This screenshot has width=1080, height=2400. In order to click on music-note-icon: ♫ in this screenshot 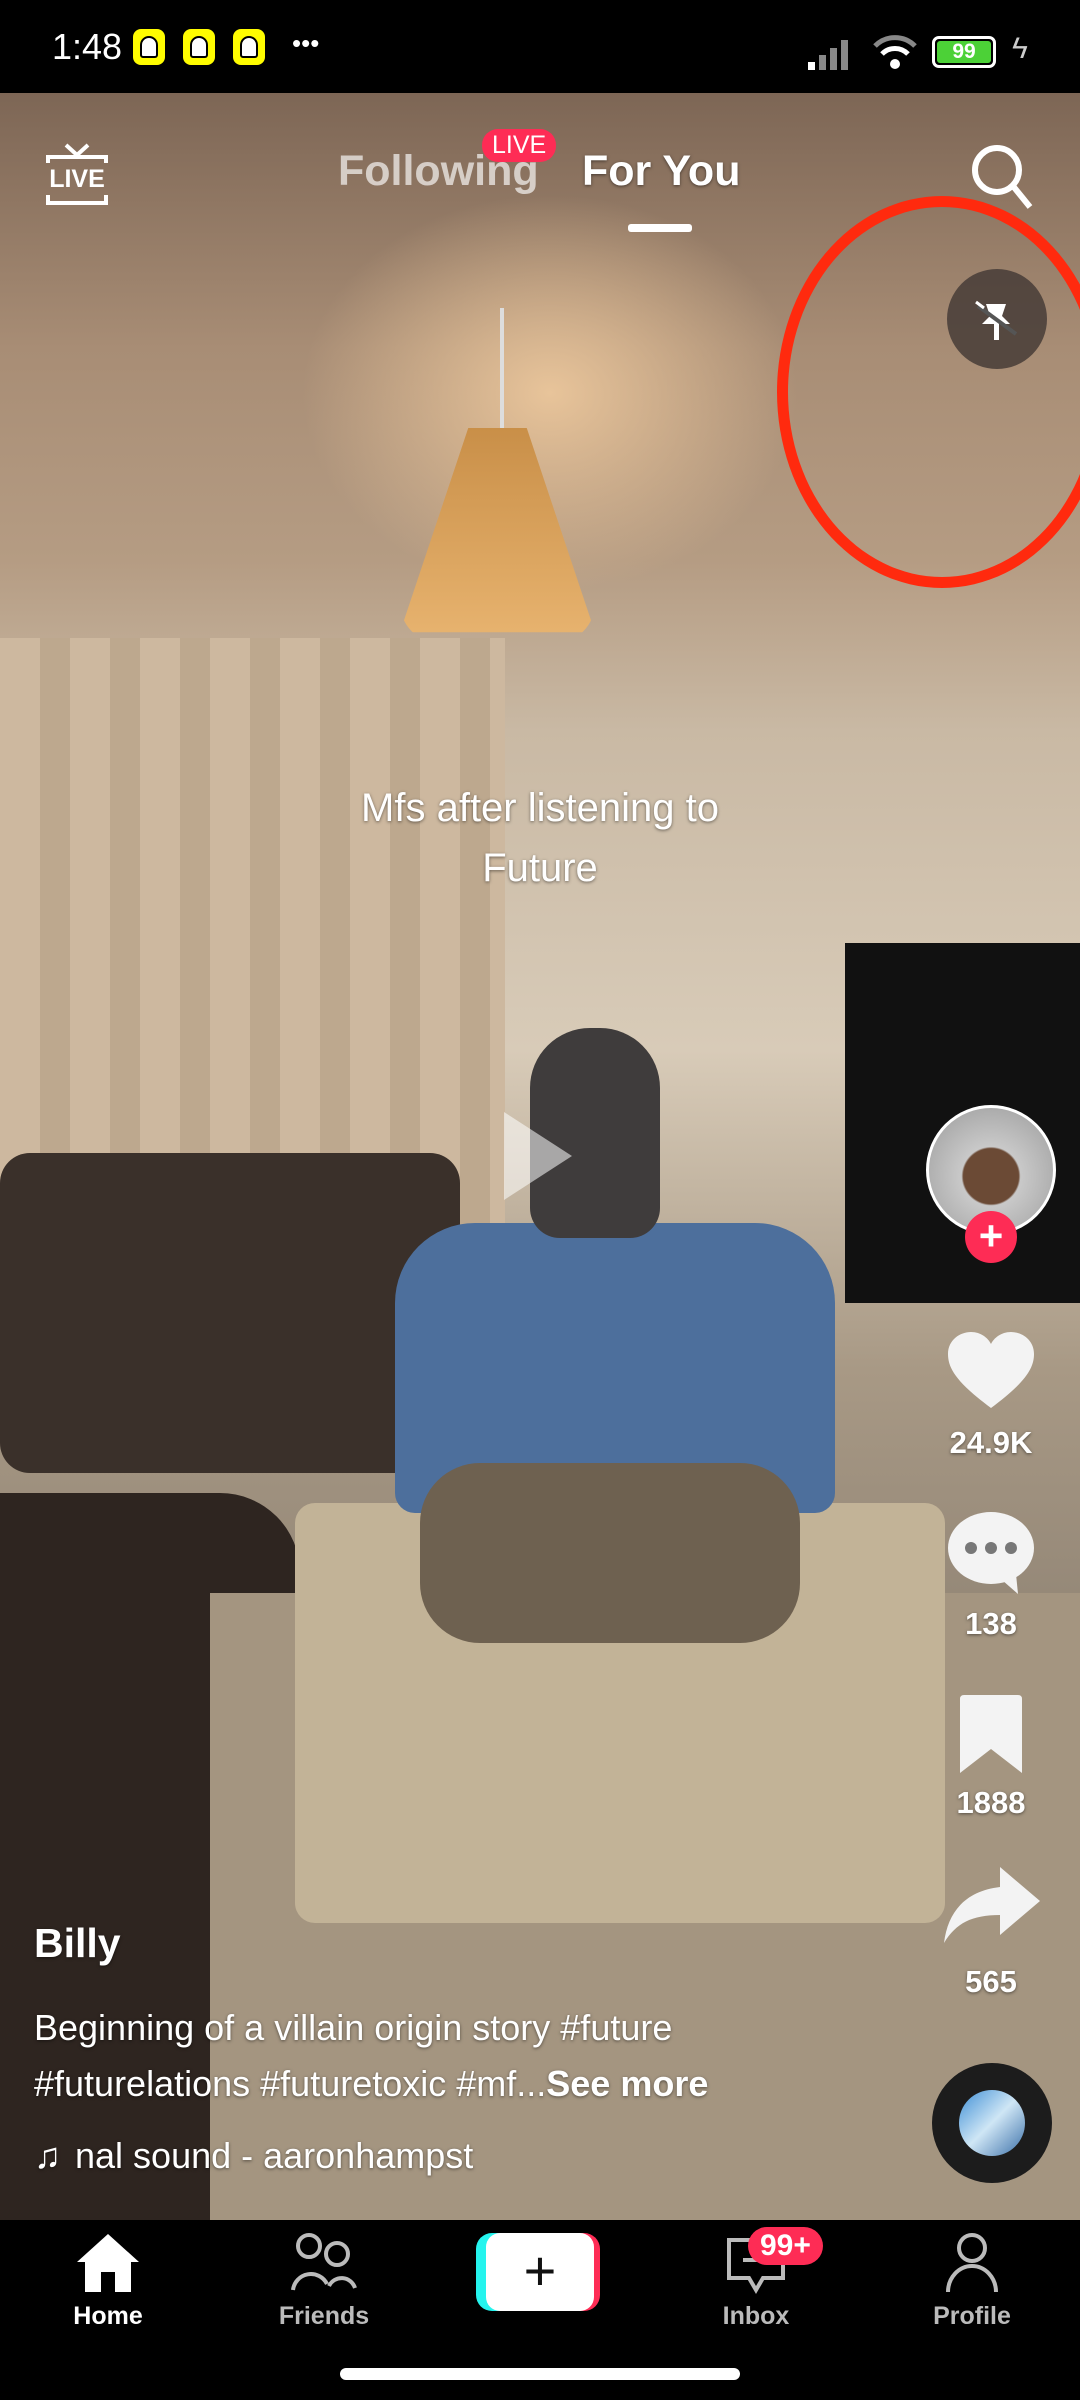, I will do `click(47, 2155)`.